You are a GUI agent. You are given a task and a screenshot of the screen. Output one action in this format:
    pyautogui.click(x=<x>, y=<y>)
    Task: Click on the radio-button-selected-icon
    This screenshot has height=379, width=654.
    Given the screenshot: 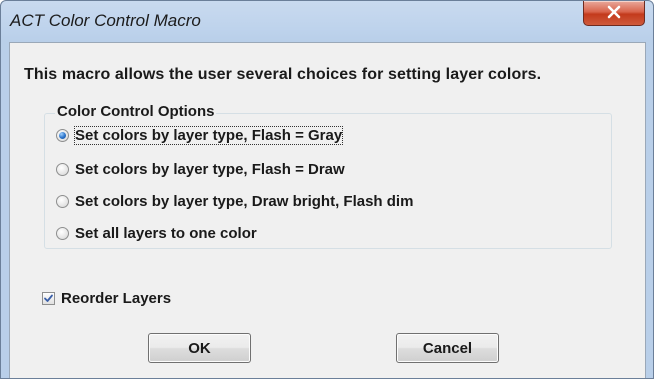 What is the action you would take?
    pyautogui.click(x=62, y=135)
    